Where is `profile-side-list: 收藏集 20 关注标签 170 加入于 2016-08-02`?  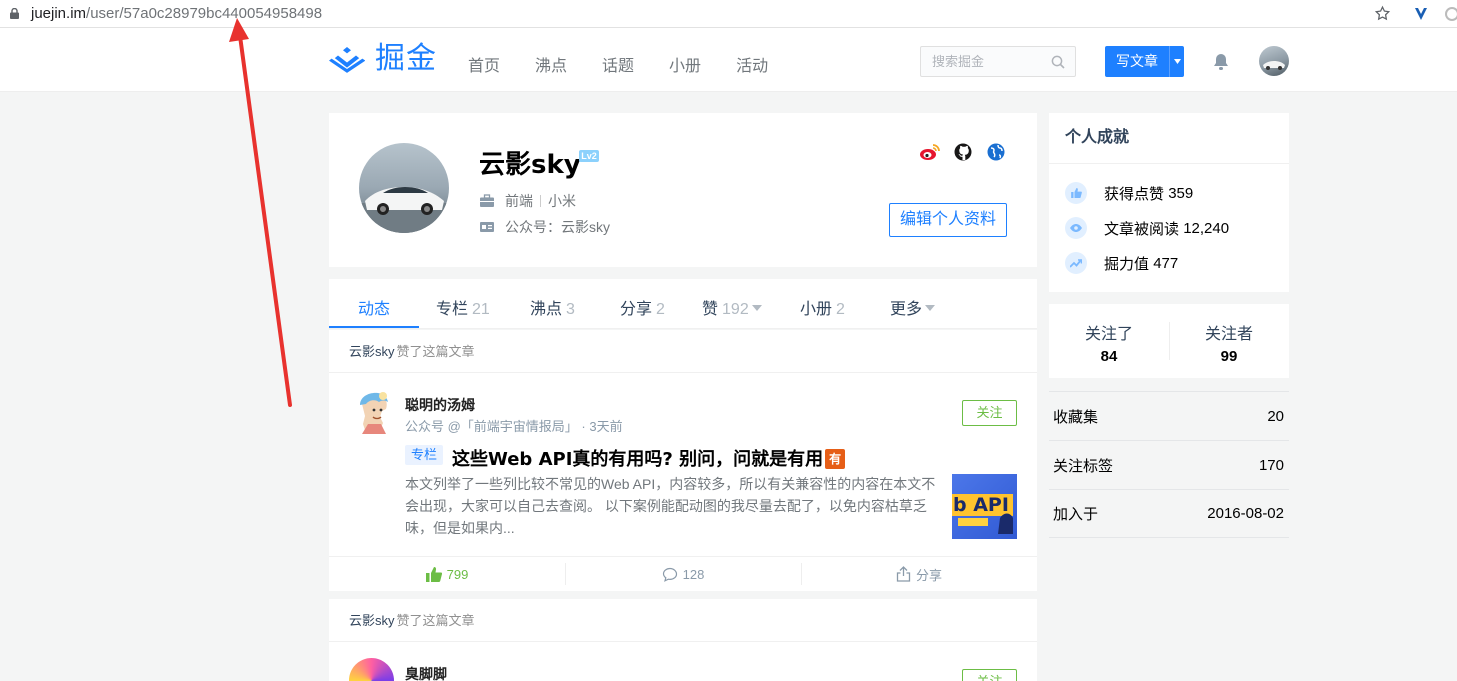 profile-side-list: 收藏集 20 关注标签 170 加入于 2016-08-02 is located at coordinates (1169, 464).